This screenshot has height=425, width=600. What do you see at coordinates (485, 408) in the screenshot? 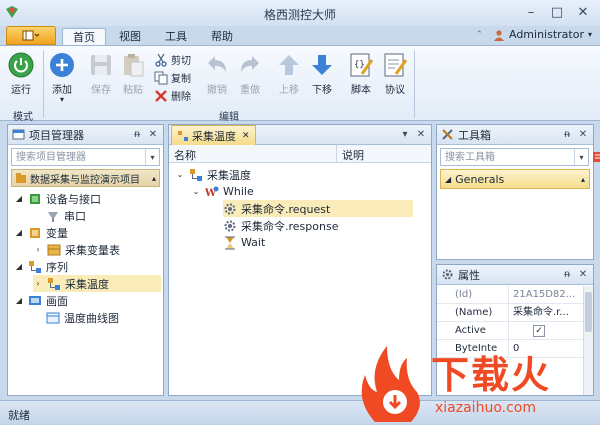
I see `watermark-url: xiazaihuo.com` at bounding box center [485, 408].